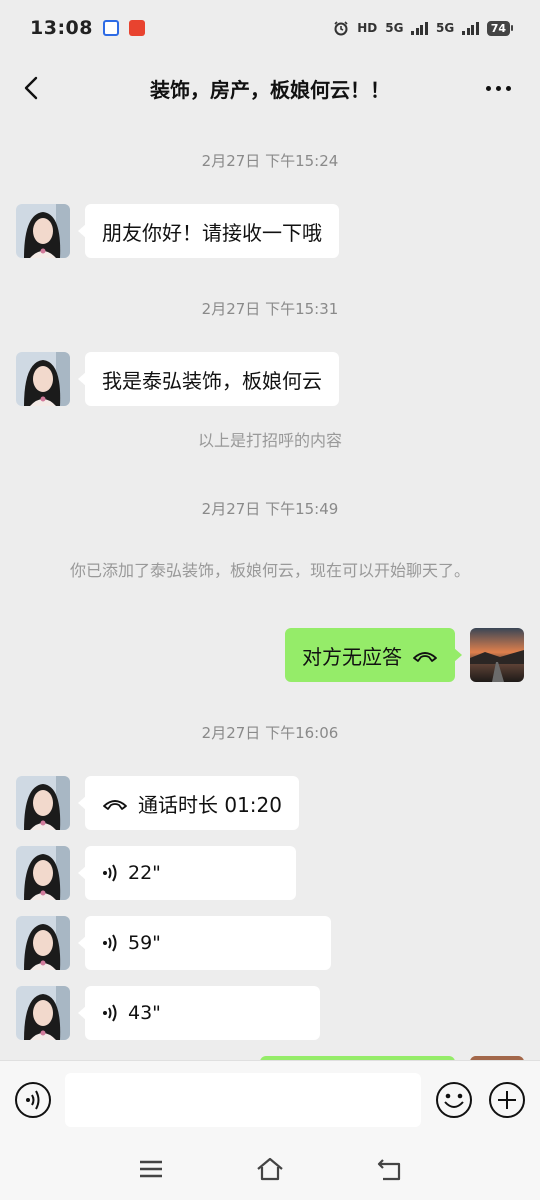 The height and width of the screenshot is (1200, 540). Describe the element at coordinates (210, 804) in the screenshot. I see `call-duration-text: 通话时长 01:20` at that location.